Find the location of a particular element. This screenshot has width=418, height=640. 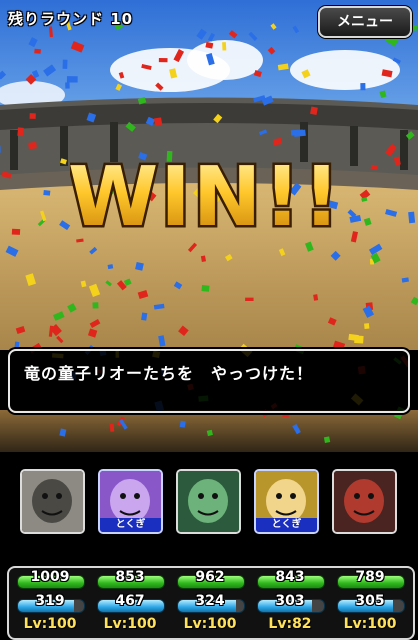

top-bar: 残りラウンド 10 メニュー is located at coordinates (209, 19).